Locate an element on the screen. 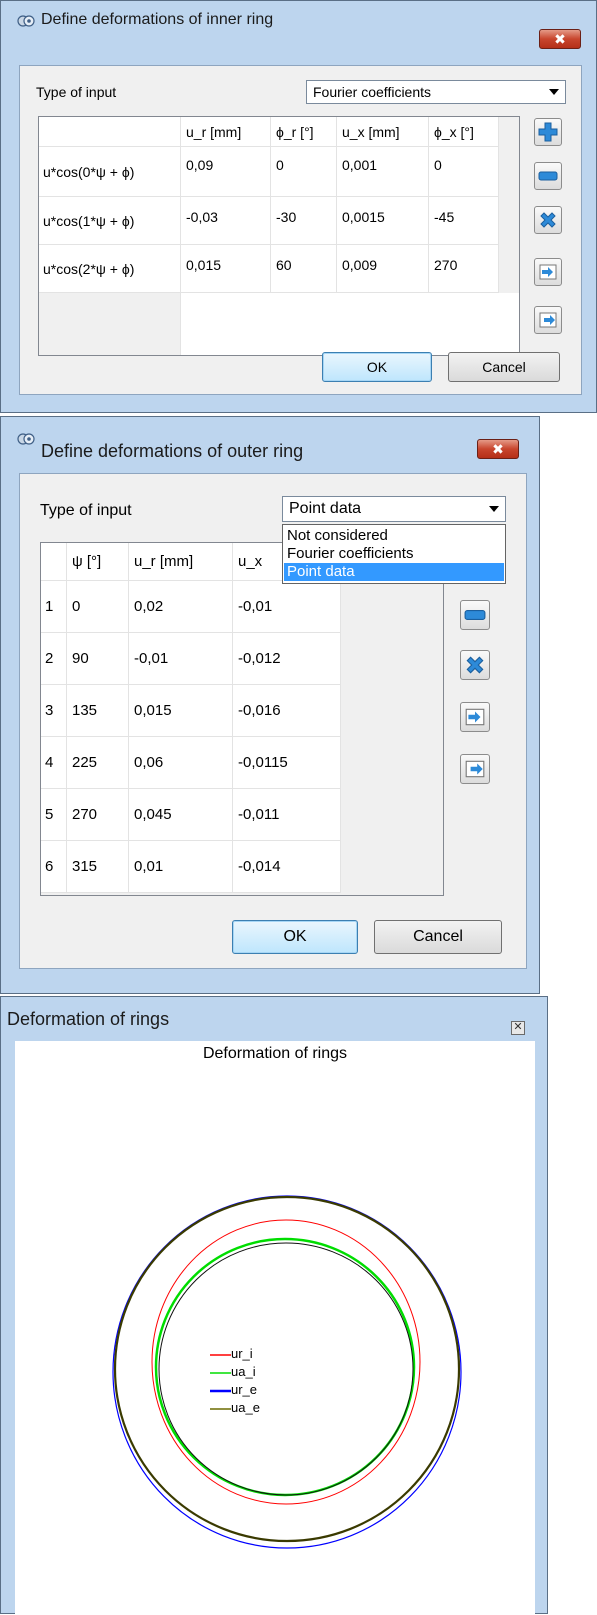 This screenshot has height=1615, width=597. table-cell: -0,0115 is located at coordinates (287, 763).